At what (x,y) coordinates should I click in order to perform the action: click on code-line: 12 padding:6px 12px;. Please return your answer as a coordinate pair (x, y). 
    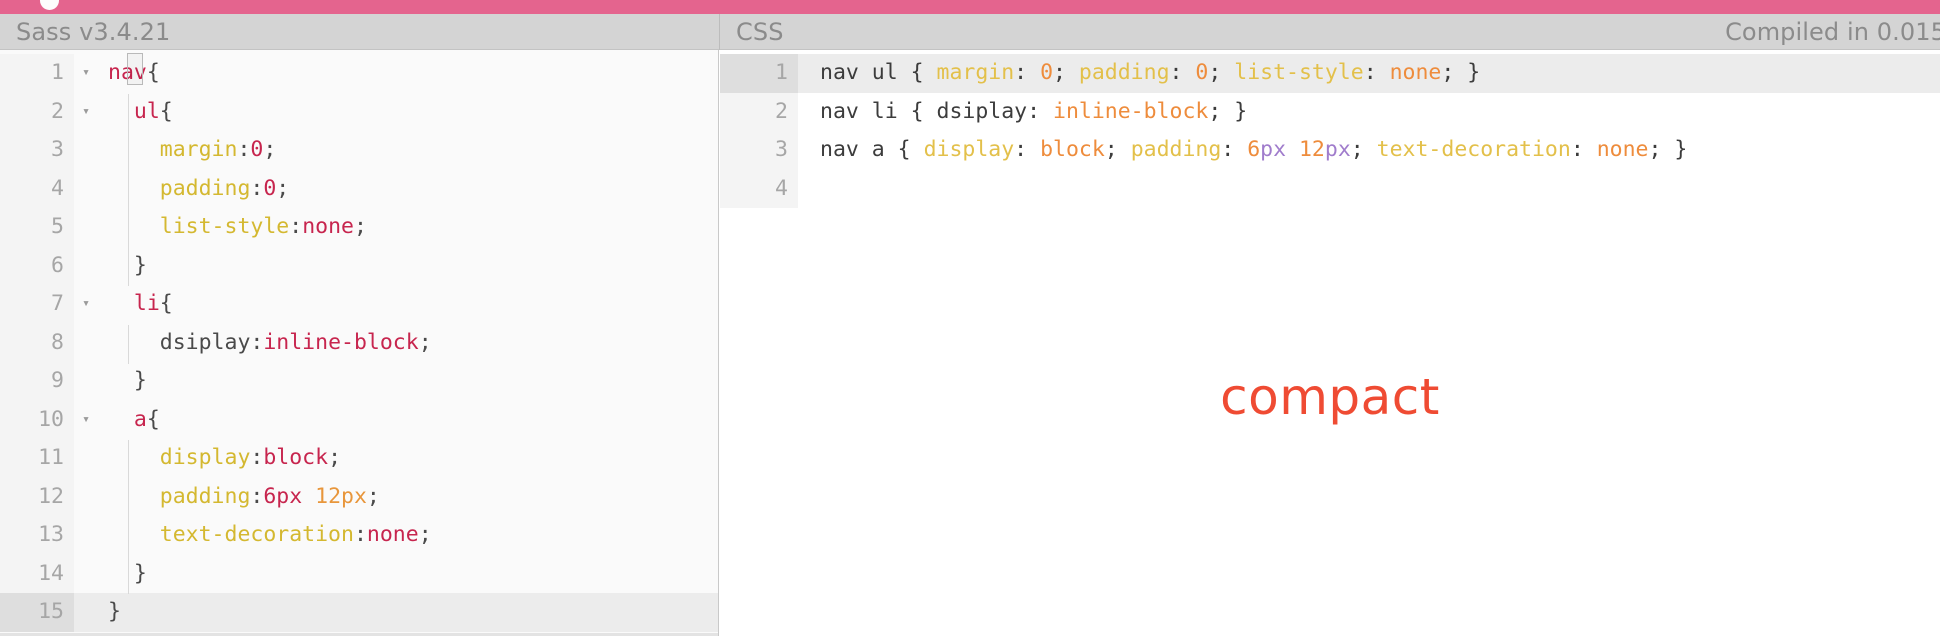
    Looking at the image, I should click on (359, 496).